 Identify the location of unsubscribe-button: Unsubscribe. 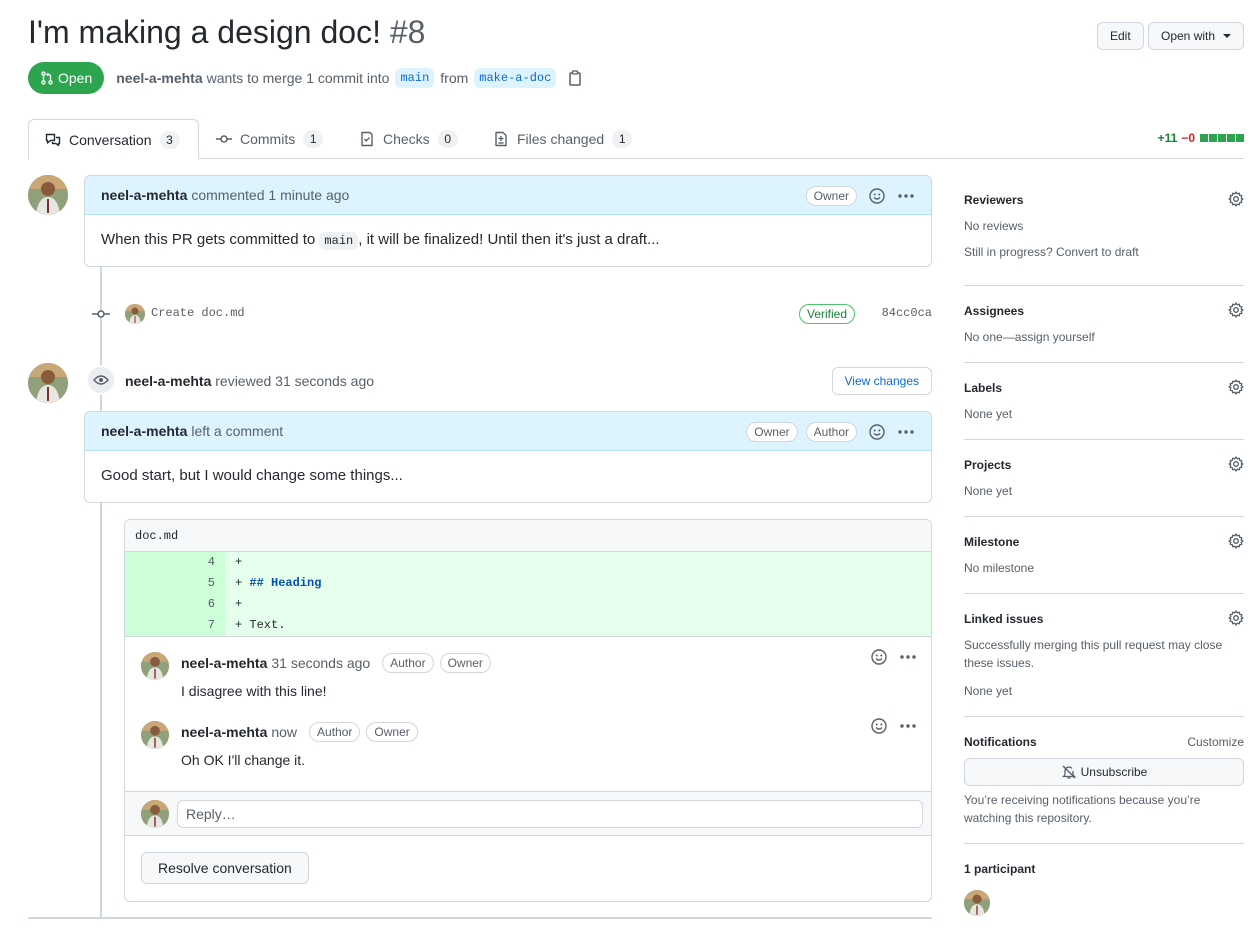
(1104, 772).